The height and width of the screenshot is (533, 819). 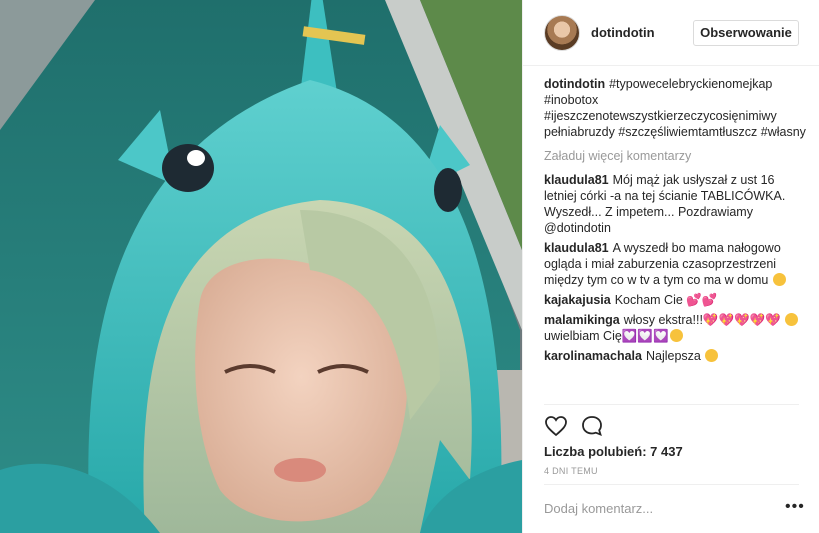 I want to click on smile-emoji-icon, so click(x=676, y=335).